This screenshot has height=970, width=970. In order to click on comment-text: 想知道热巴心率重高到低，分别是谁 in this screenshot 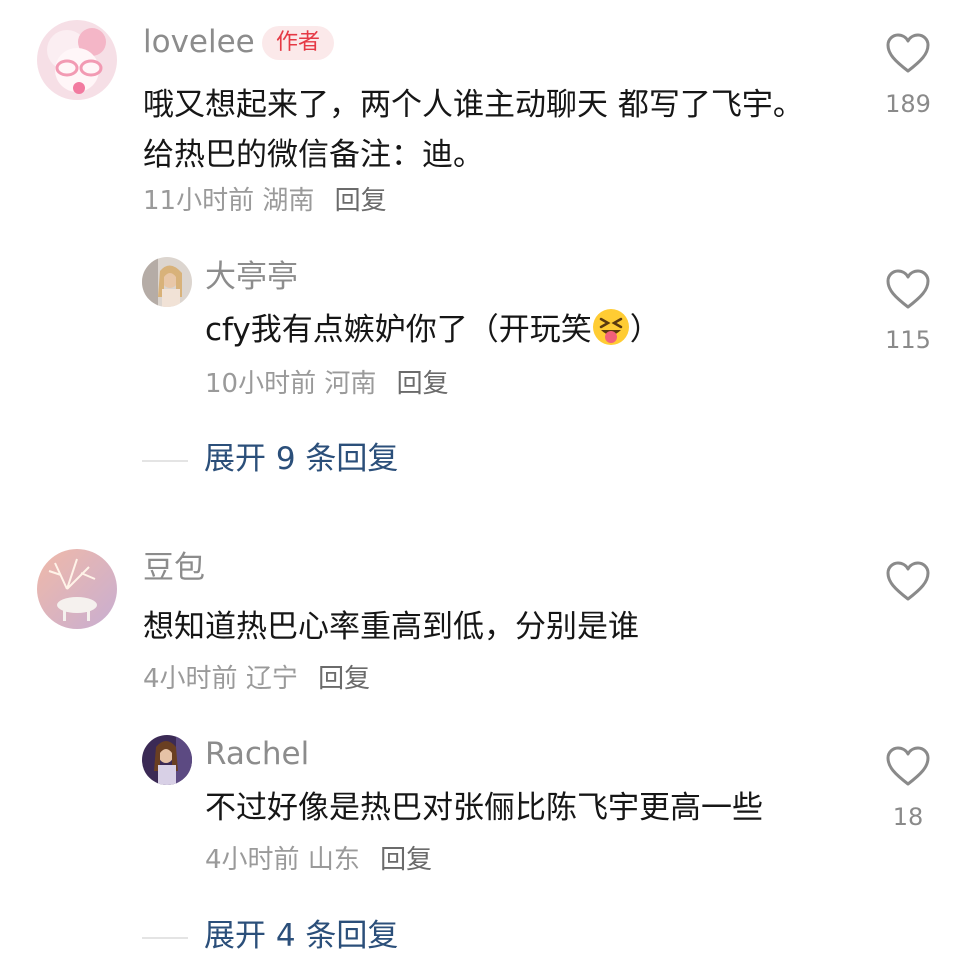, I will do `click(391, 627)`.